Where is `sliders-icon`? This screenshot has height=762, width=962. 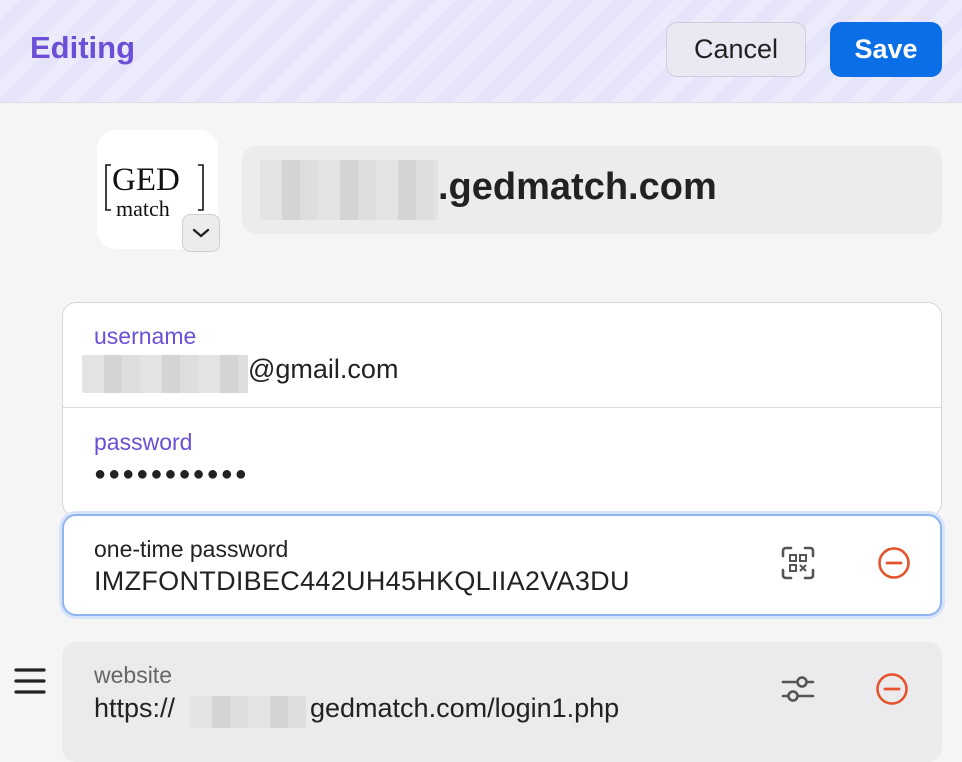 sliders-icon is located at coordinates (798, 689).